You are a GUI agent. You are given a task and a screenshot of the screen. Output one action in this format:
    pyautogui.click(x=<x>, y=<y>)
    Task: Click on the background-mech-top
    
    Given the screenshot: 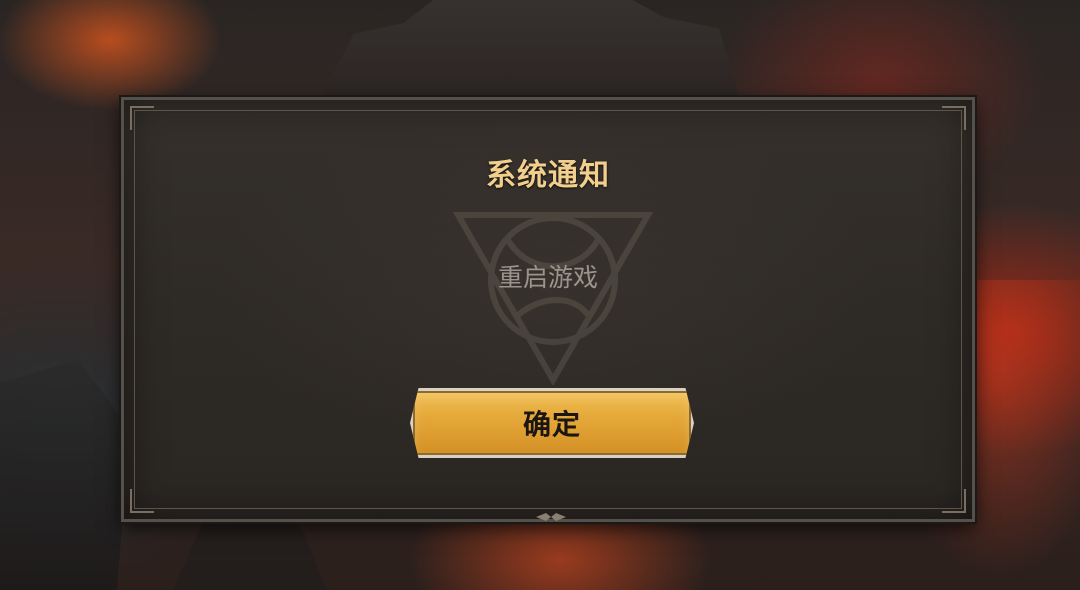 What is the action you would take?
    pyautogui.click(x=530, y=50)
    